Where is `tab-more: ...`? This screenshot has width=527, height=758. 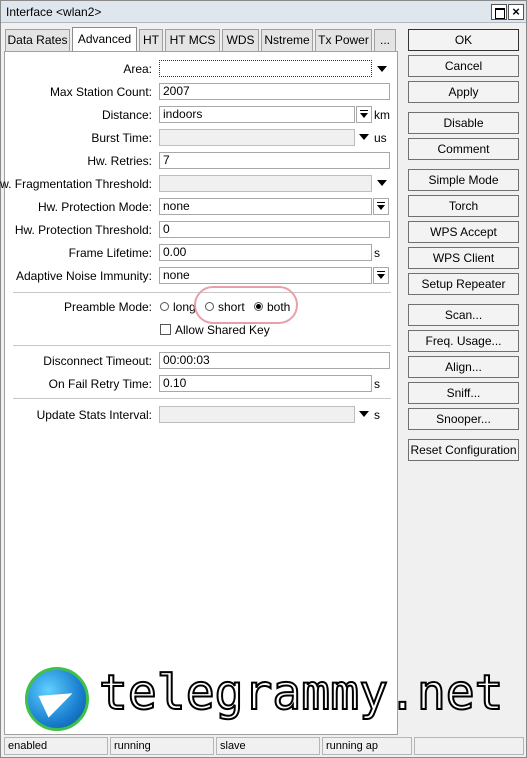 tab-more: ... is located at coordinates (385, 40).